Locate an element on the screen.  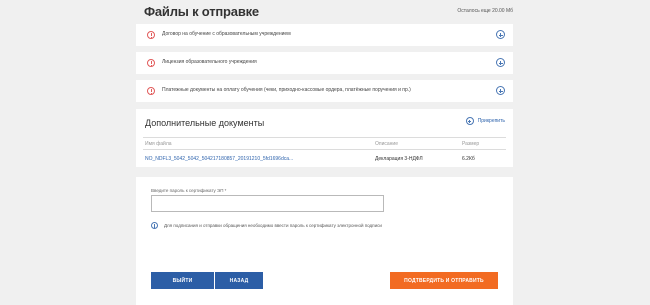
attach-label: Прикрепить is located at coordinates (491, 121).